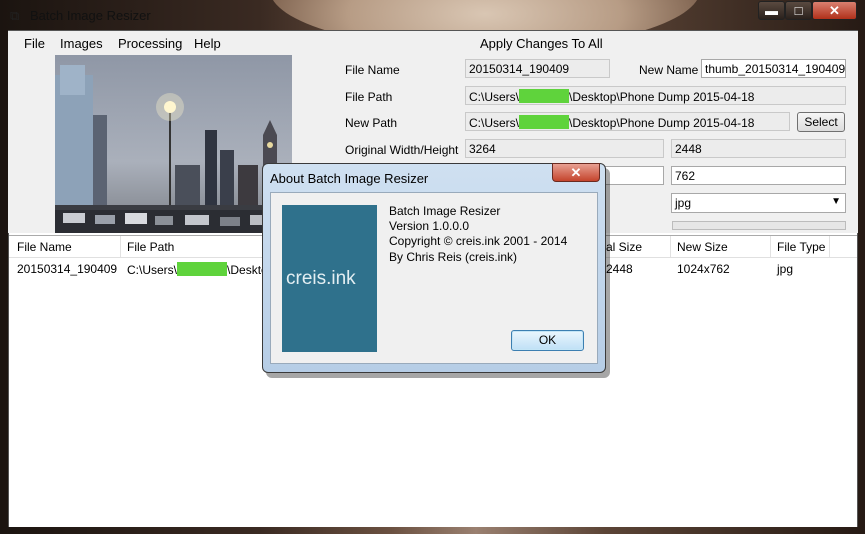 Image resolution: width=865 pixels, height=534 pixels. Describe the element at coordinates (152, 270) in the screenshot. I see `row-path-prefix: C:\Users\` at that location.